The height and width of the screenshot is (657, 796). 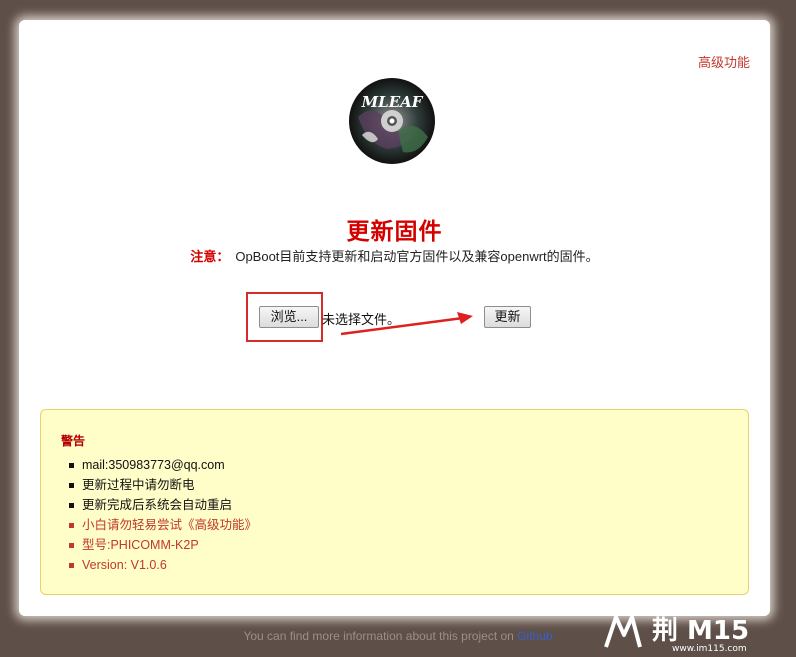 I want to click on note-line: 注意： OpBoot目前支持更新和启动官方固件以及兼容openwrt的固件。, so click(x=394, y=255).